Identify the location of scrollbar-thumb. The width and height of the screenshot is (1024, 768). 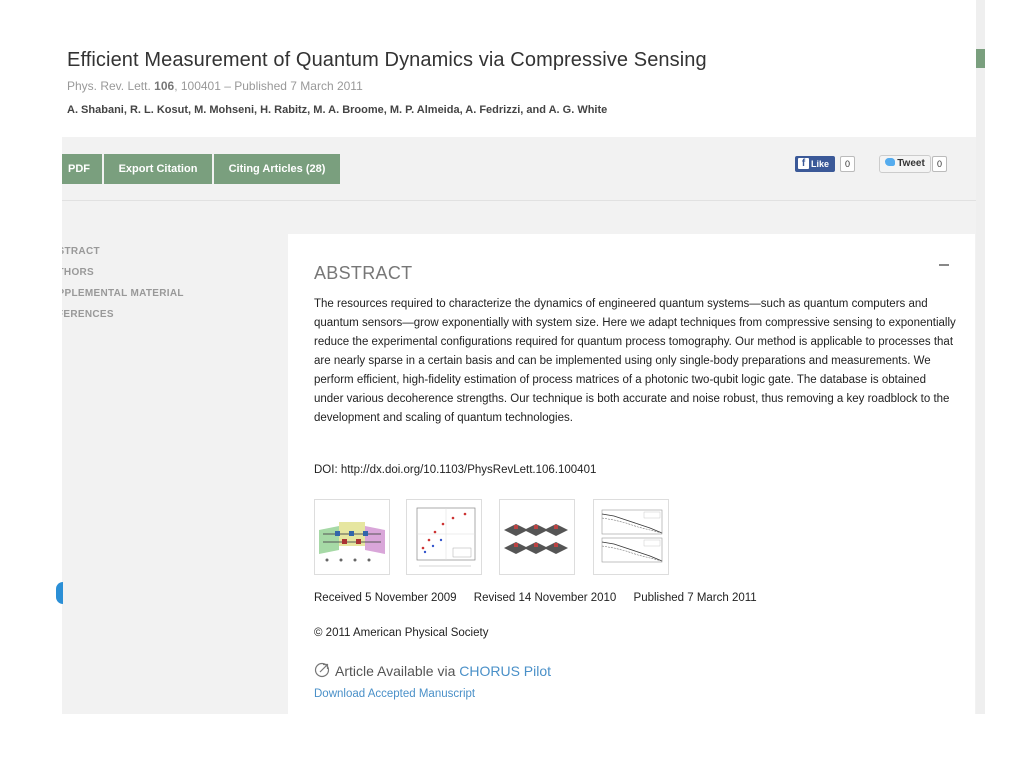
(980, 58).